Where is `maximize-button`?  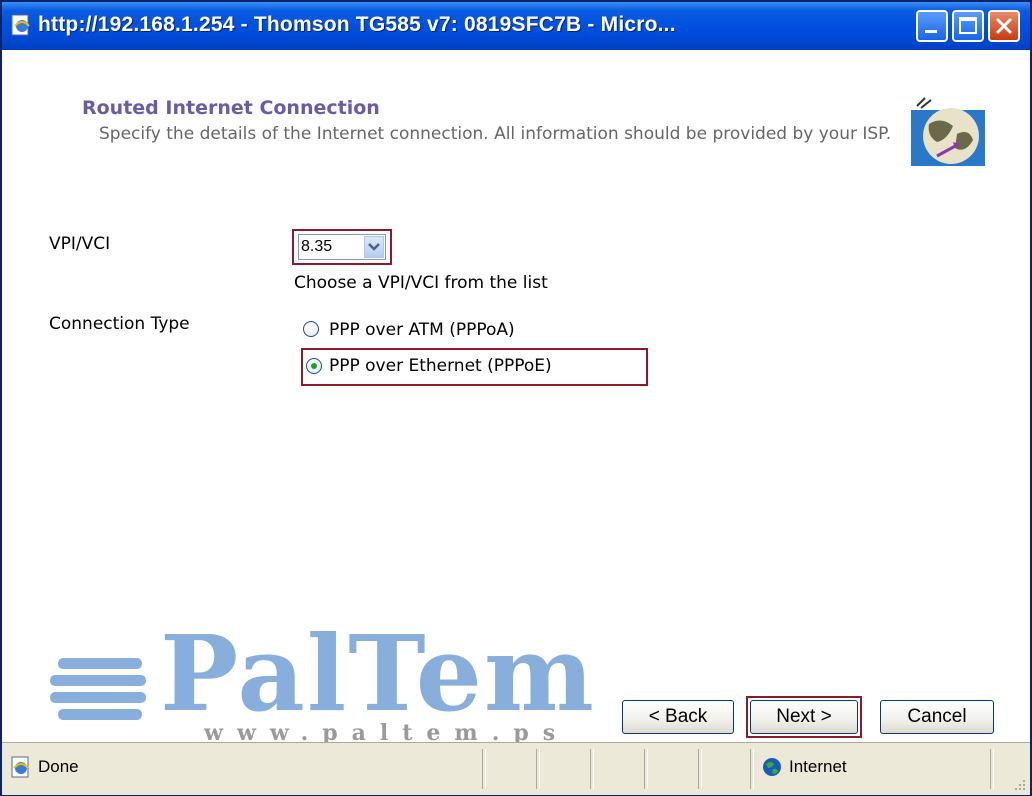
maximize-button is located at coordinates (968, 26).